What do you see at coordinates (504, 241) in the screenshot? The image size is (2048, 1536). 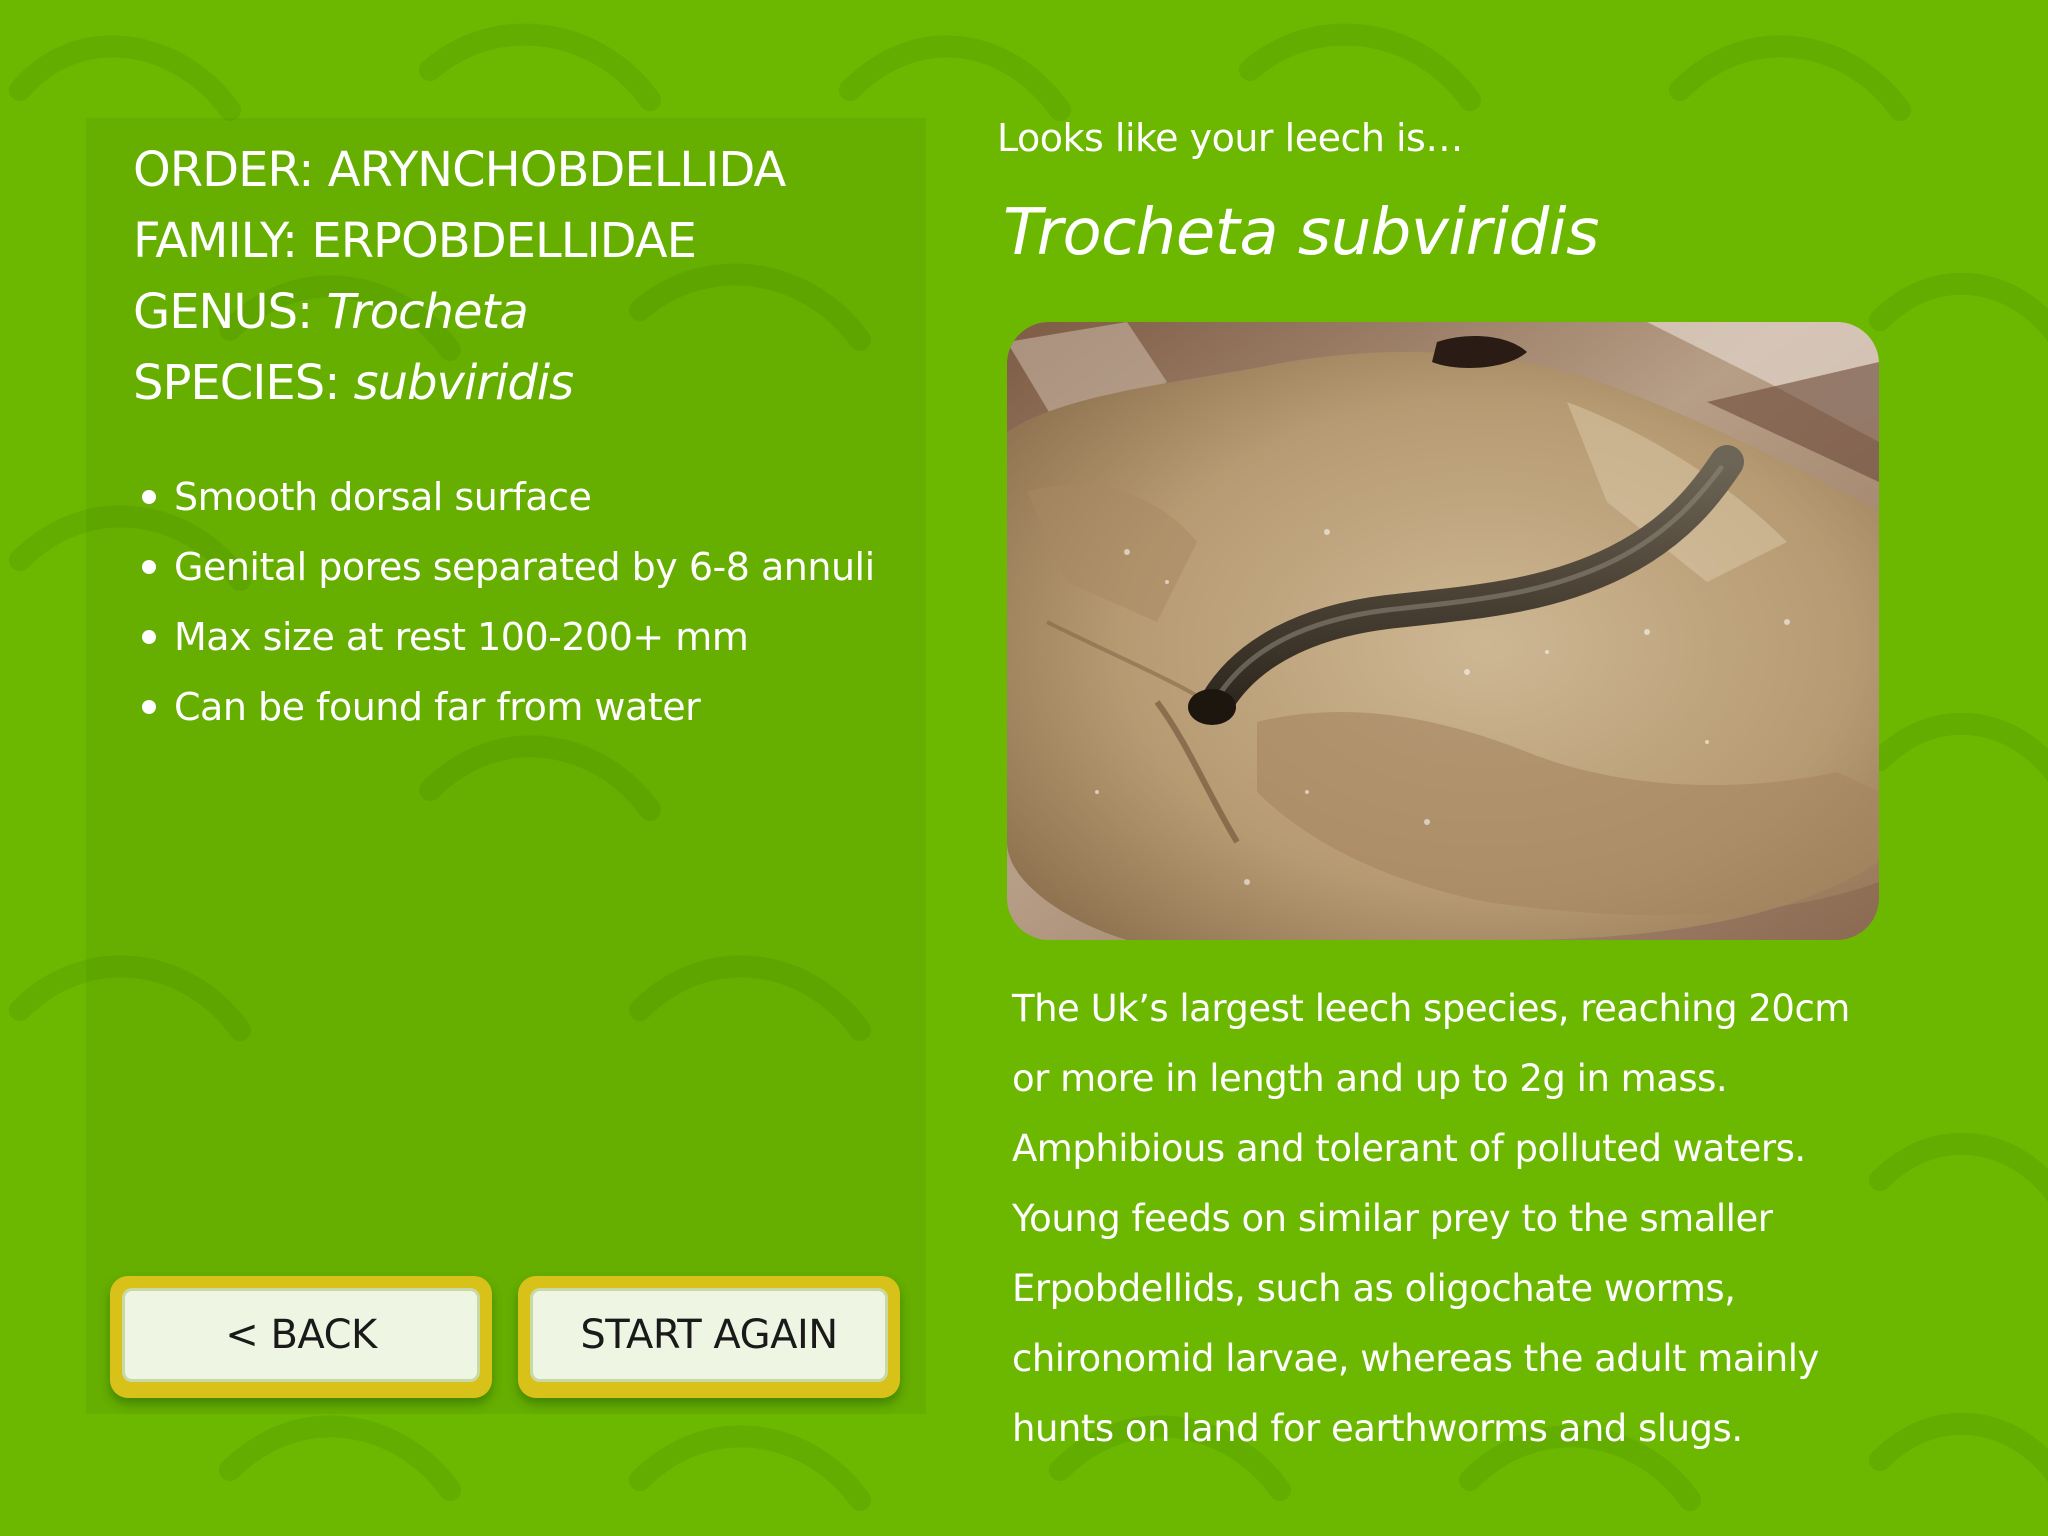 I see `family-value: ERPOBDELLIDAE` at bounding box center [504, 241].